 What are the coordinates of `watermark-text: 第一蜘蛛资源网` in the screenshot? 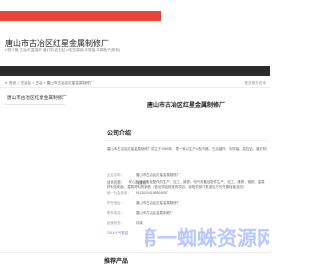 It's located at (207, 238).